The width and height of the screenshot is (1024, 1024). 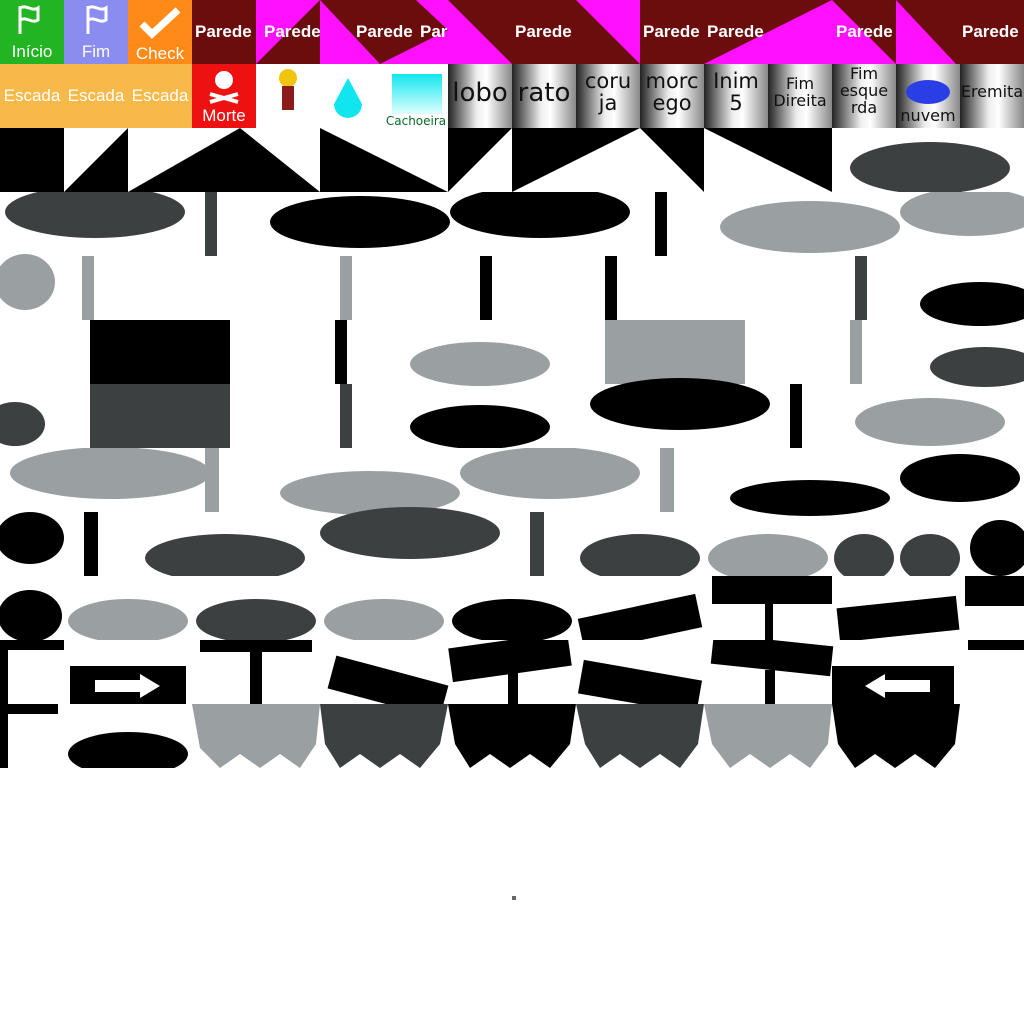 I want to click on skull-icon, so click(x=224, y=87).